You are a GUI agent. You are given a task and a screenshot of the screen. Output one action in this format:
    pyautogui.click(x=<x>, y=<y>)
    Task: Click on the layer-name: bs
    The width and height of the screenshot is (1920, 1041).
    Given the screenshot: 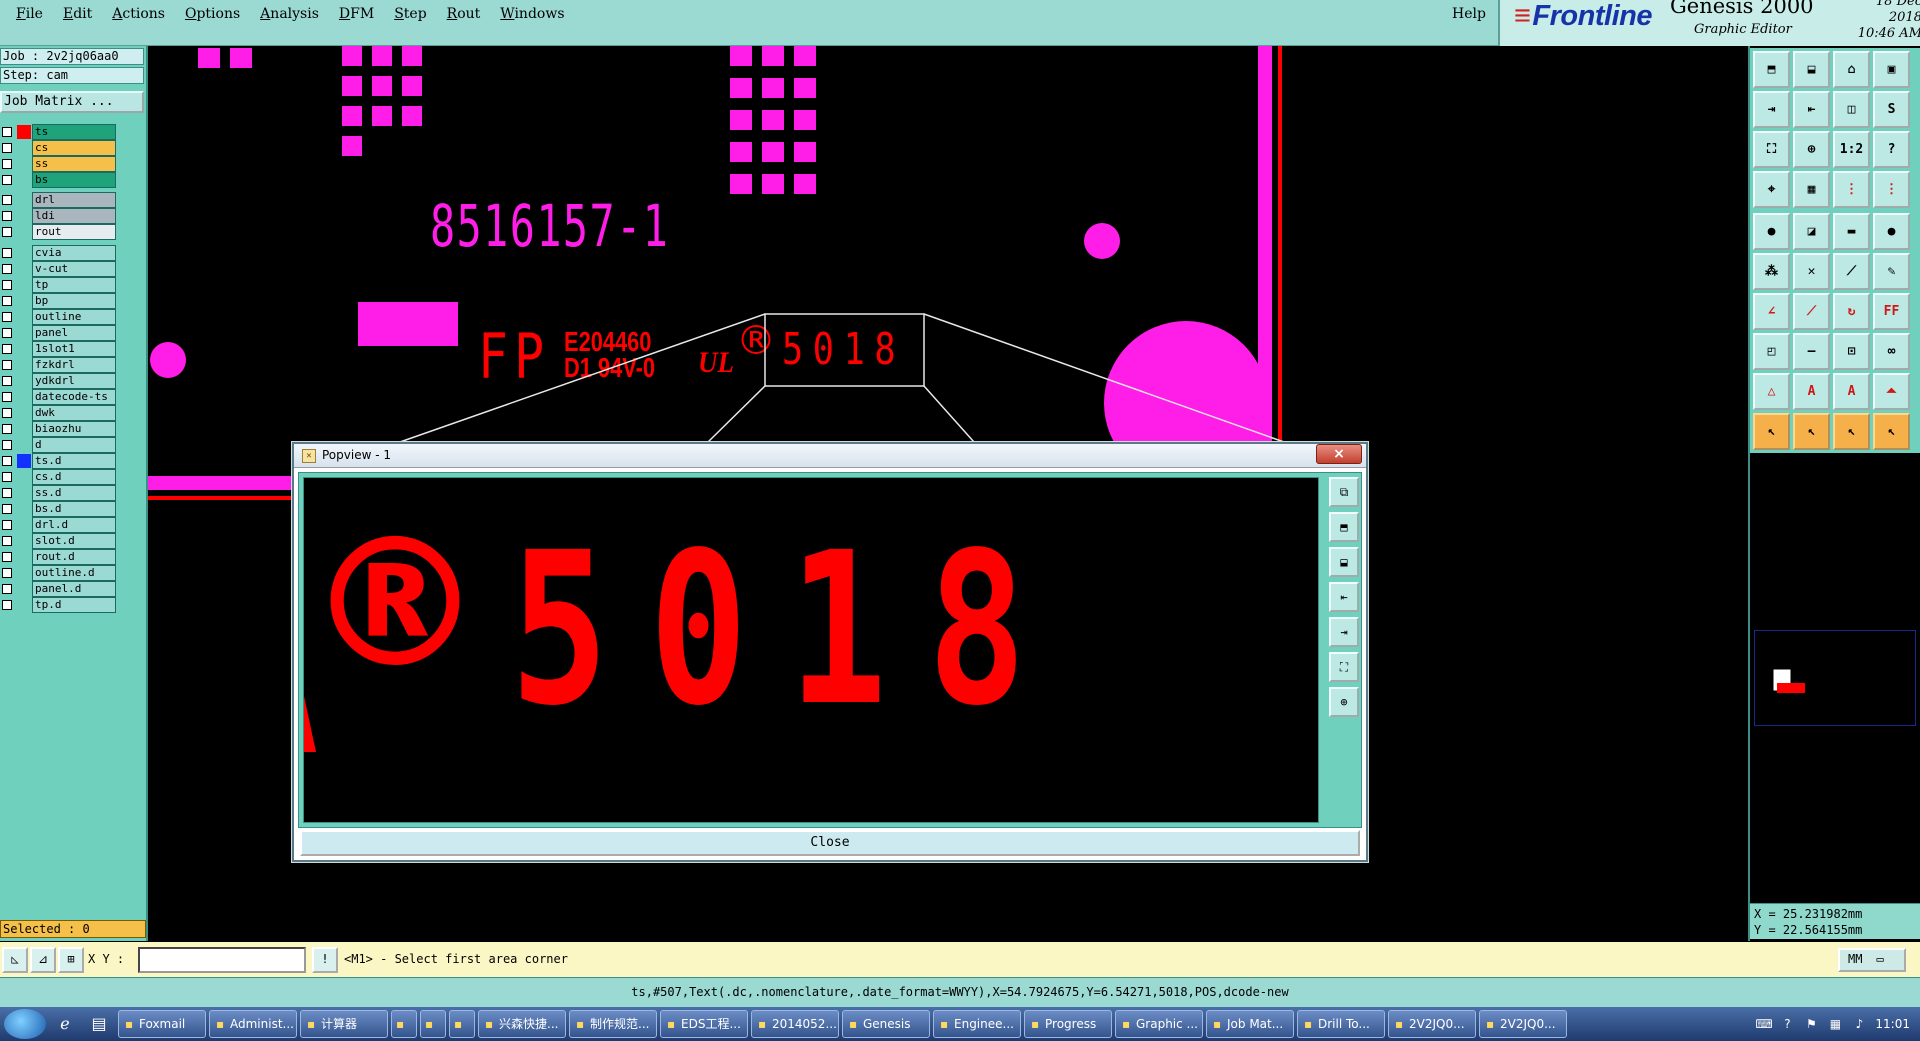 What is the action you would take?
    pyautogui.click(x=74, y=180)
    